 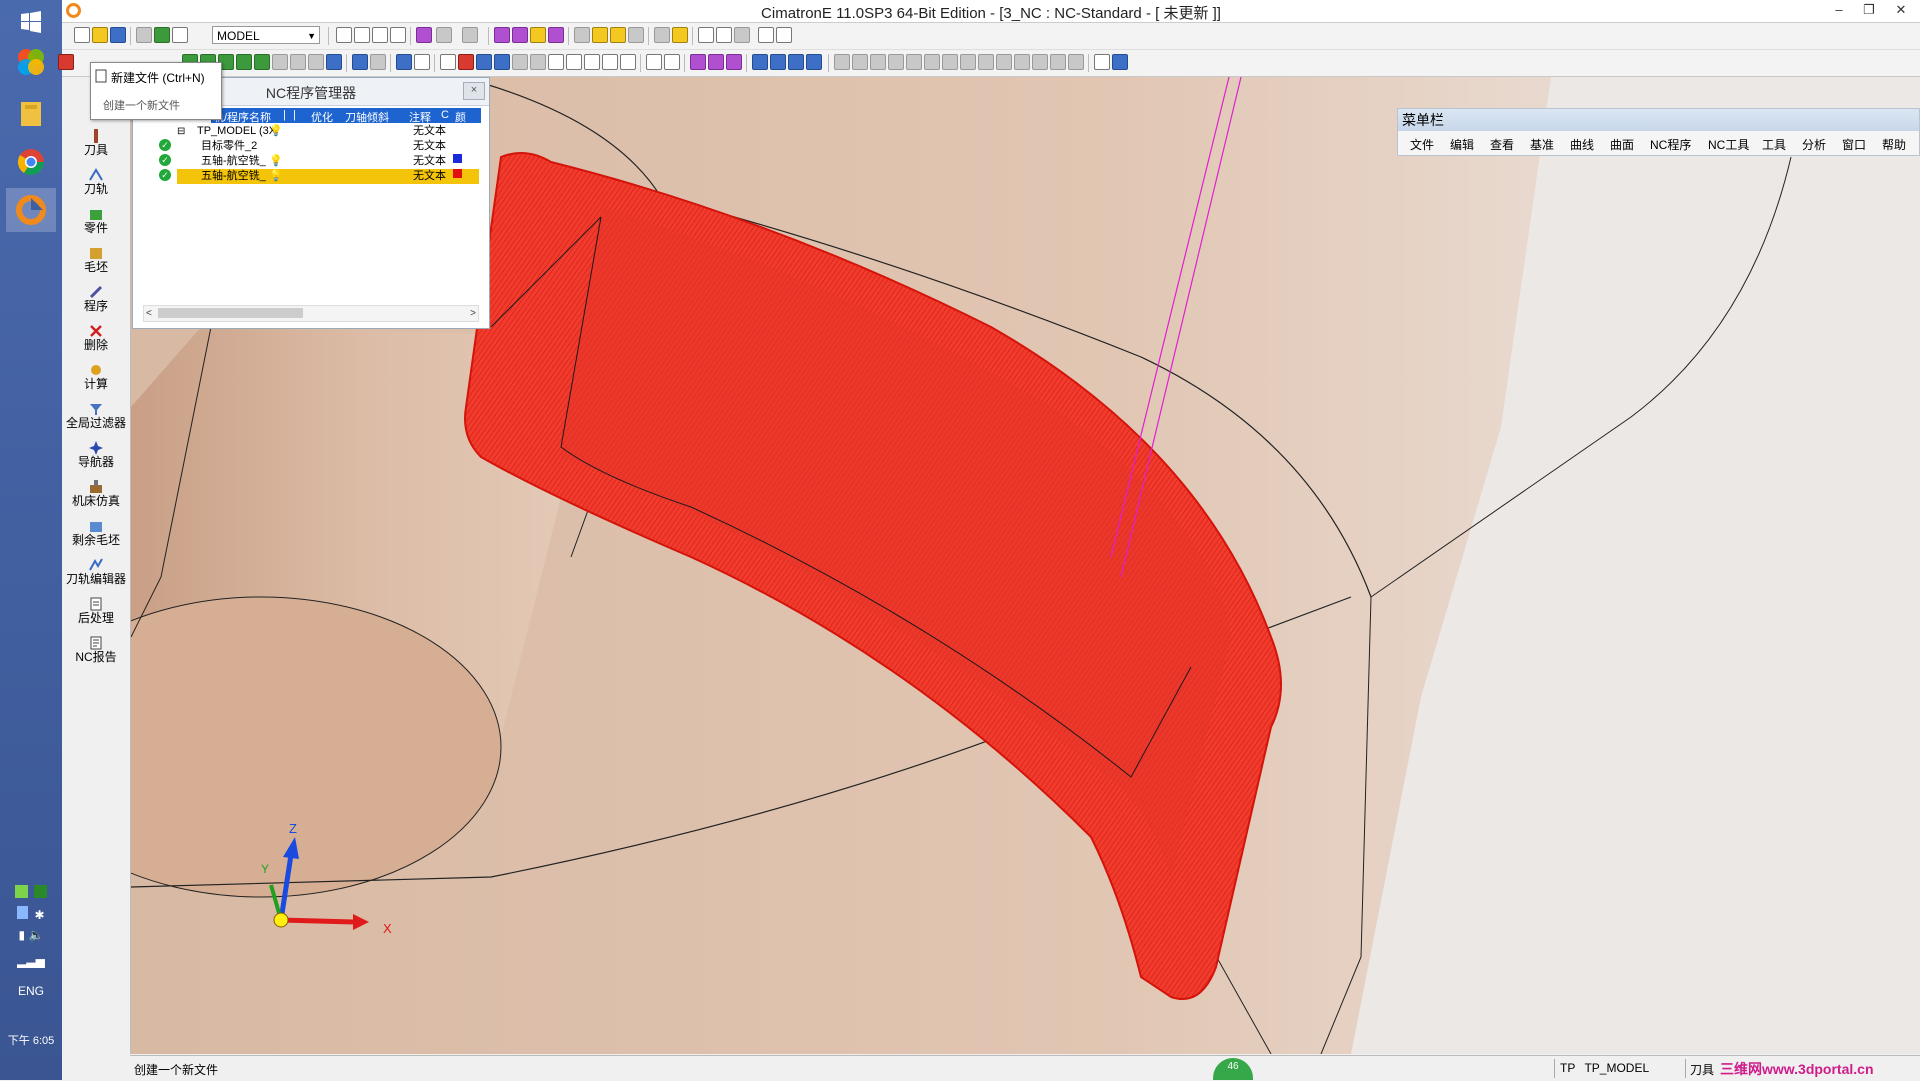 I want to click on nc-op-8-icon, so click(x=316, y=62).